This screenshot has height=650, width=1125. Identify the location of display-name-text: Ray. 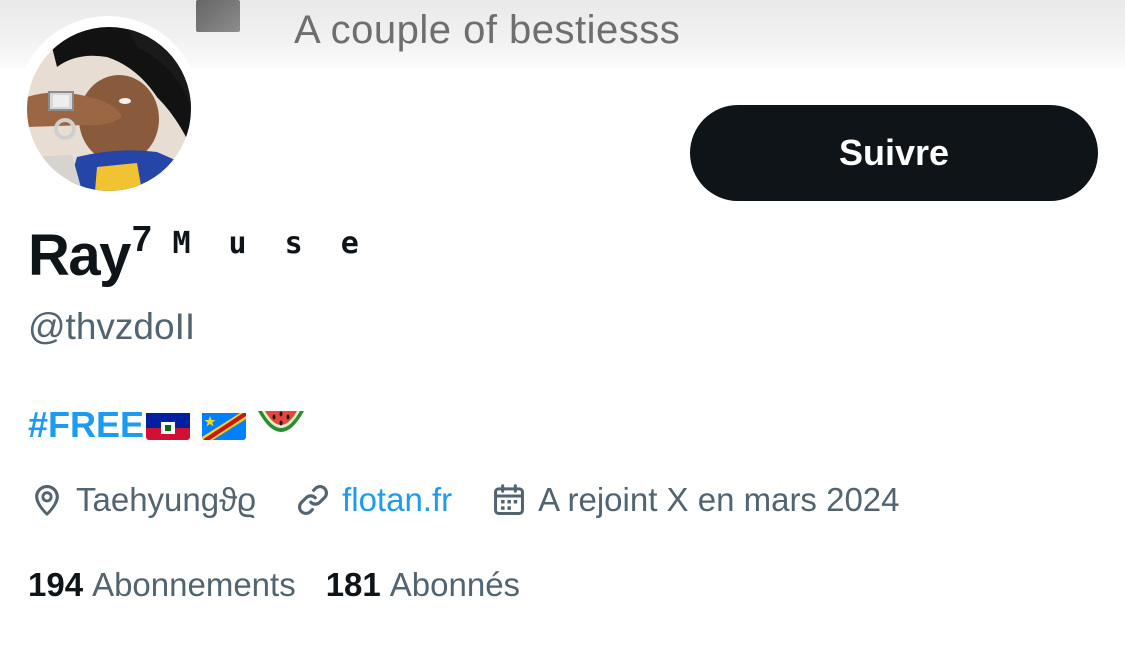
(79, 255).